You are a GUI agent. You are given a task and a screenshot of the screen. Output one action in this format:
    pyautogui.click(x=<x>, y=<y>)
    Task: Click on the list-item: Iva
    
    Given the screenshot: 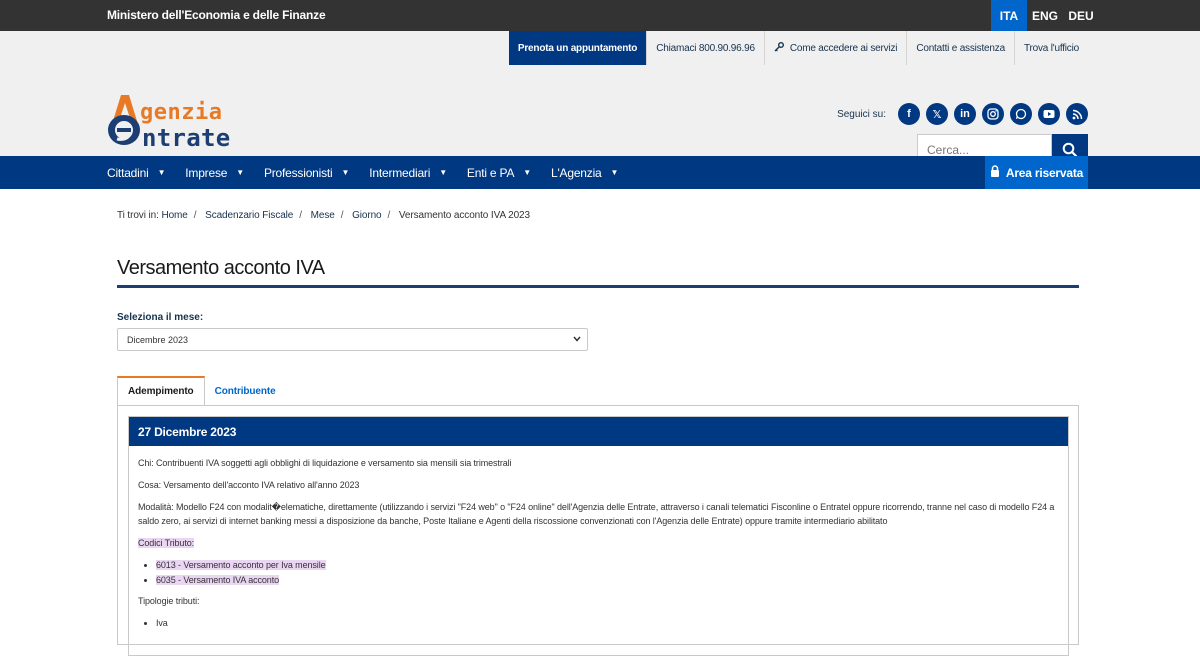 What is the action you would take?
    pyautogui.click(x=607, y=623)
    